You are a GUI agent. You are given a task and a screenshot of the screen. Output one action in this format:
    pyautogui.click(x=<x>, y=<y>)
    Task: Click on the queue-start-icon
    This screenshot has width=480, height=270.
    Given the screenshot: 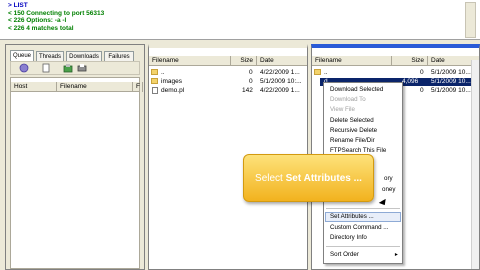 What is the action you would take?
    pyautogui.click(x=24, y=68)
    